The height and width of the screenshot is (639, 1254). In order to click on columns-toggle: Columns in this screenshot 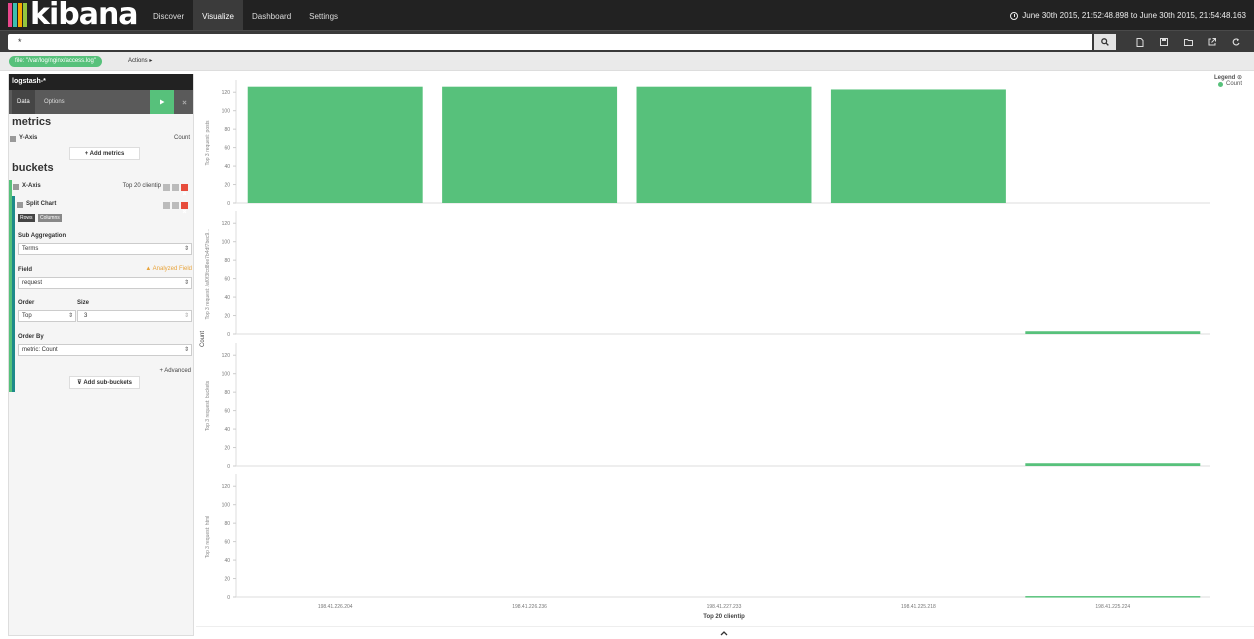, I will do `click(50, 218)`.